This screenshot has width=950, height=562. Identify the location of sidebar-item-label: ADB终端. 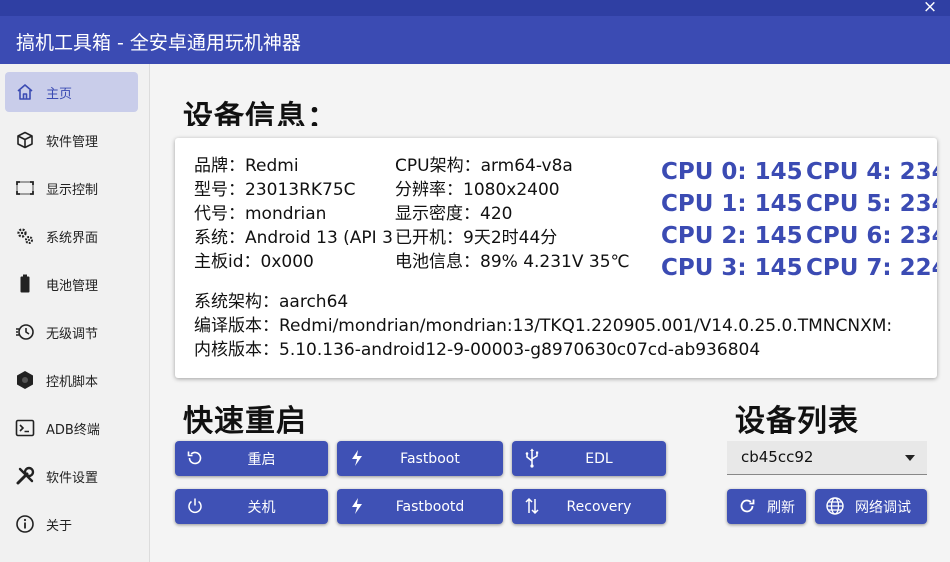
(73, 430).